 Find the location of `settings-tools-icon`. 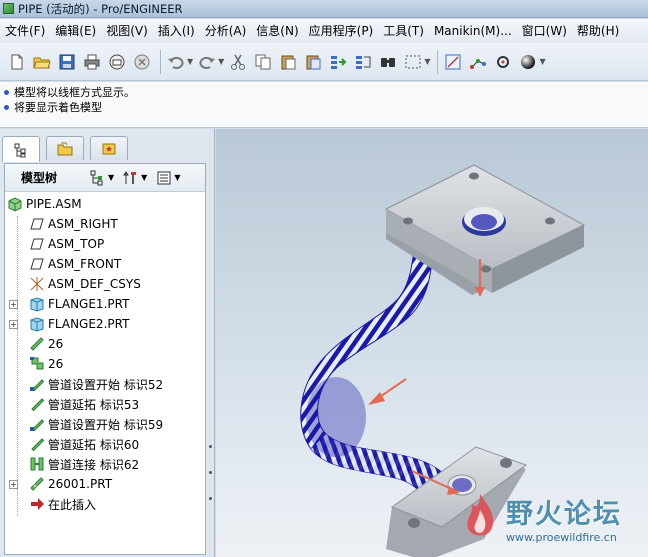

settings-tools-icon is located at coordinates (131, 178).